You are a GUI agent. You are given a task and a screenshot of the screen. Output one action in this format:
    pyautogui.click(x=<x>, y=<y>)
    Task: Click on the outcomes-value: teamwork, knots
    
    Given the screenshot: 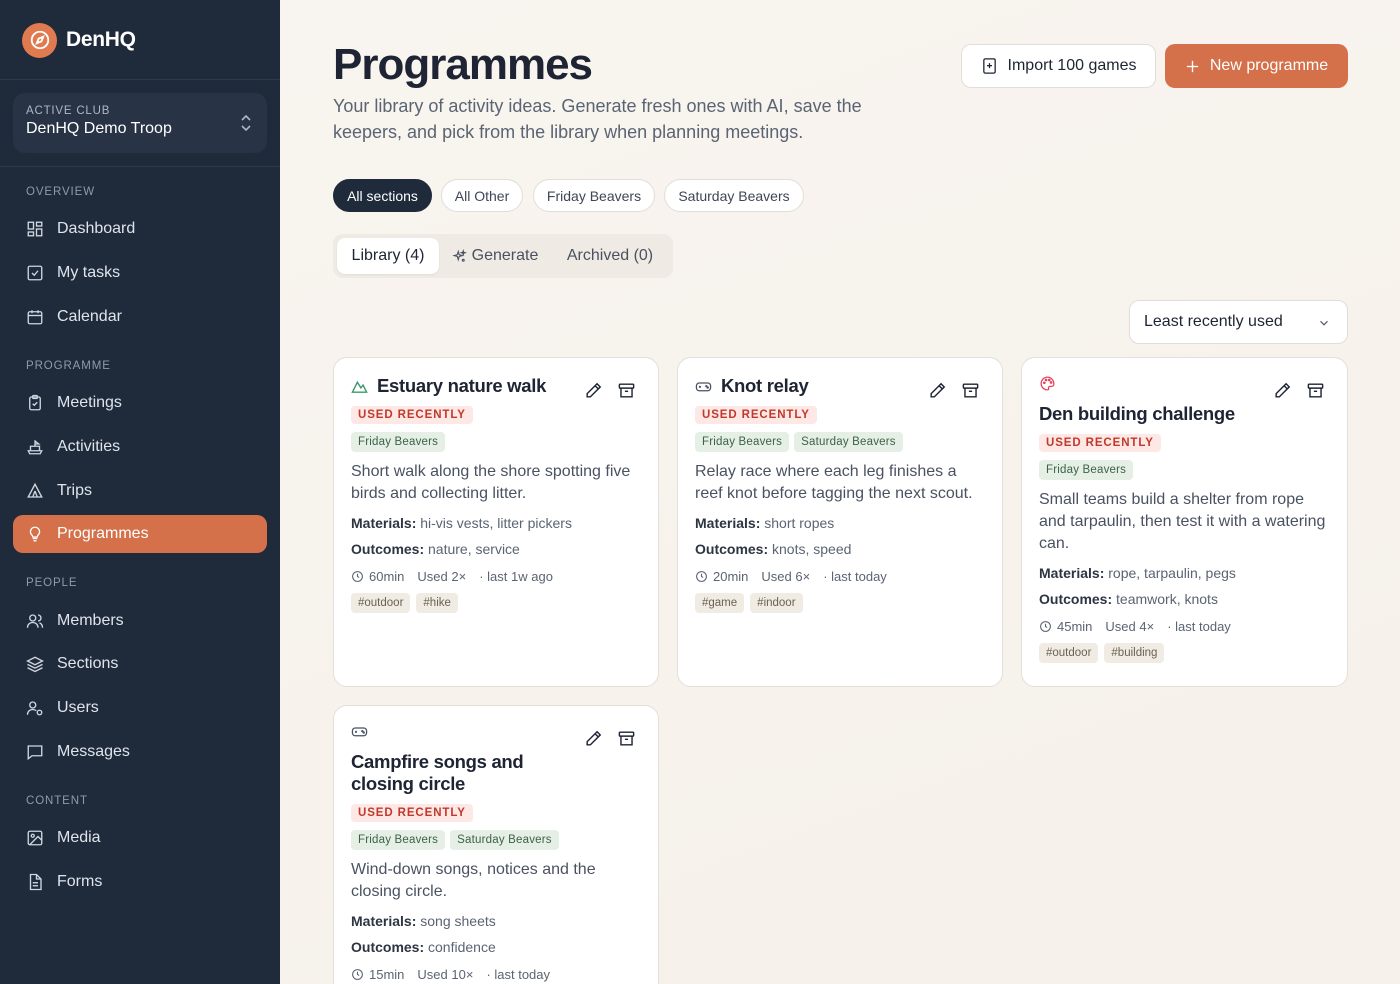 What is the action you would take?
    pyautogui.click(x=1167, y=599)
    